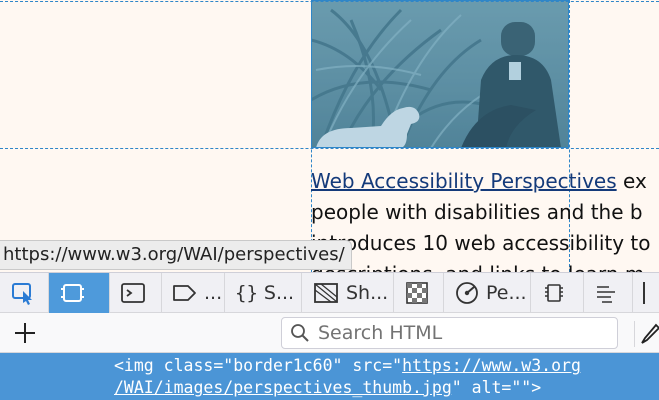 The width and height of the screenshot is (659, 400). Describe the element at coordinates (463, 333) in the screenshot. I see `search-html-input` at that location.